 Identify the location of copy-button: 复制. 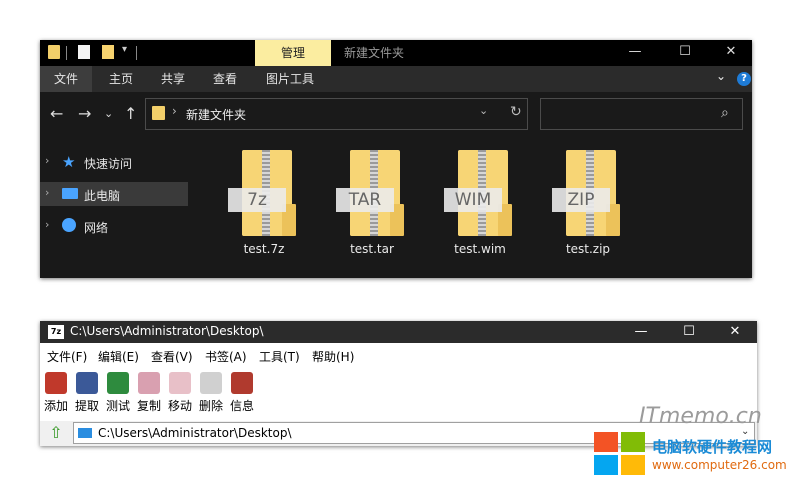
(149, 392).